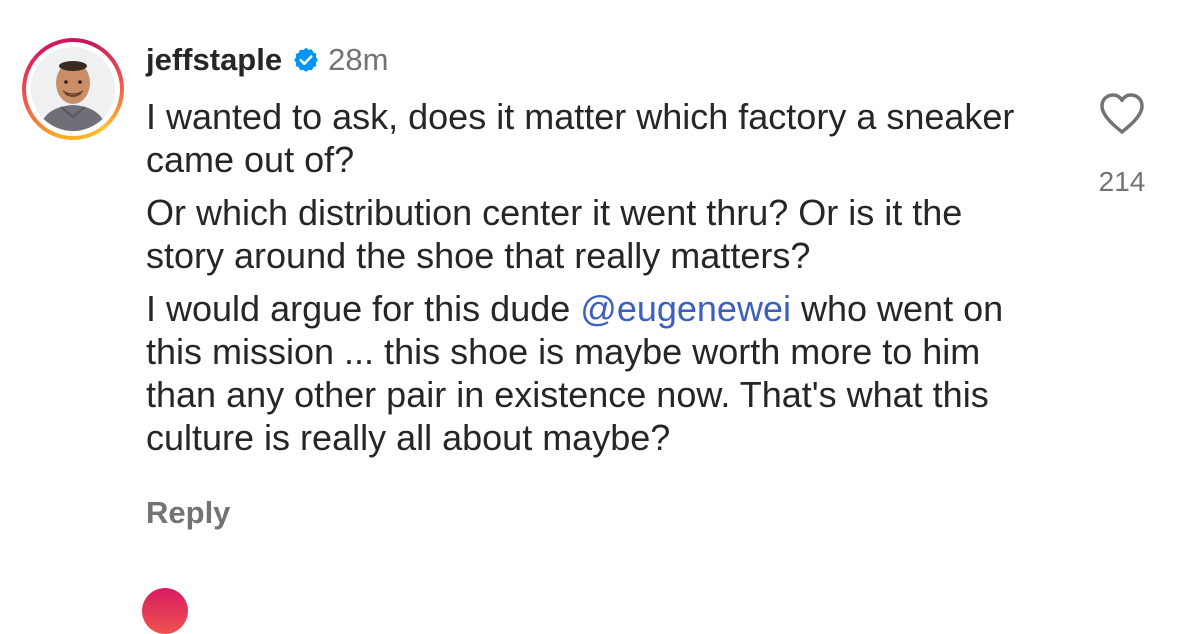  I want to click on comment-text-segment: I would argue for this dude, so click(363, 308).